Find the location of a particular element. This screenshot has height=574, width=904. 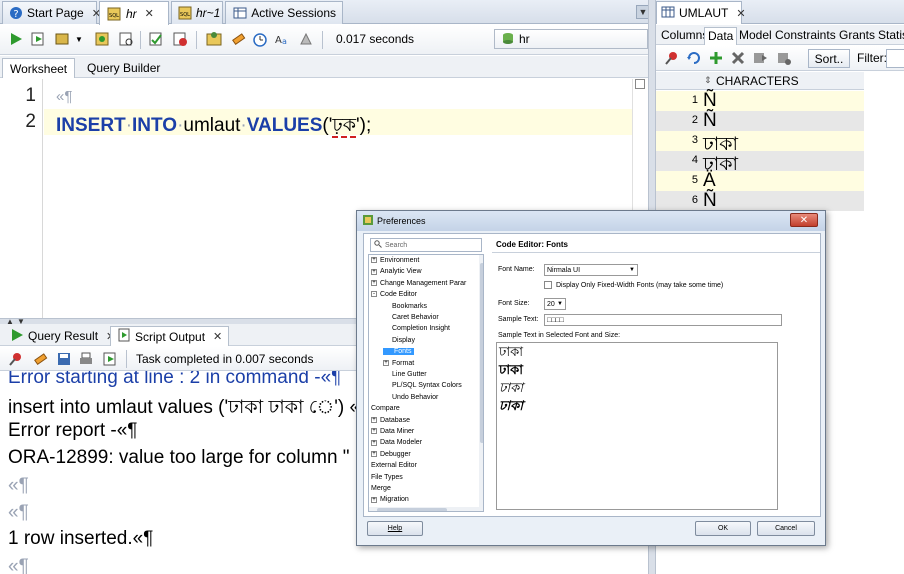

tab-active-sessions: Active Sessions is located at coordinates (284, 12).